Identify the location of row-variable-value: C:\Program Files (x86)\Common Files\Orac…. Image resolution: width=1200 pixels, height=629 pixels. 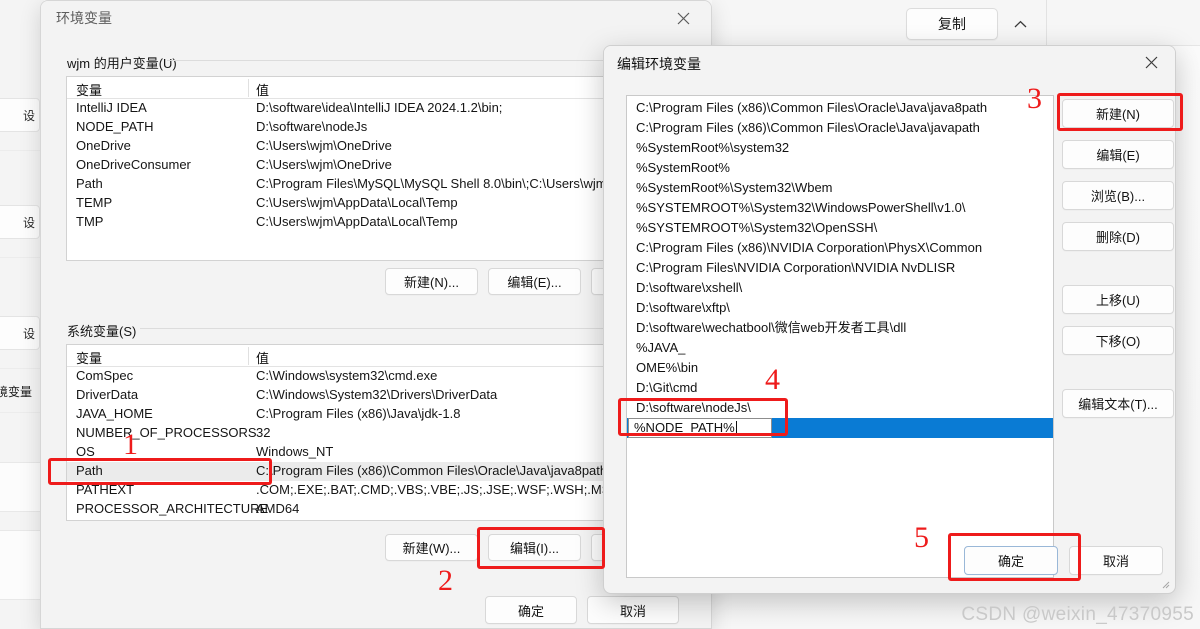
(432, 470).